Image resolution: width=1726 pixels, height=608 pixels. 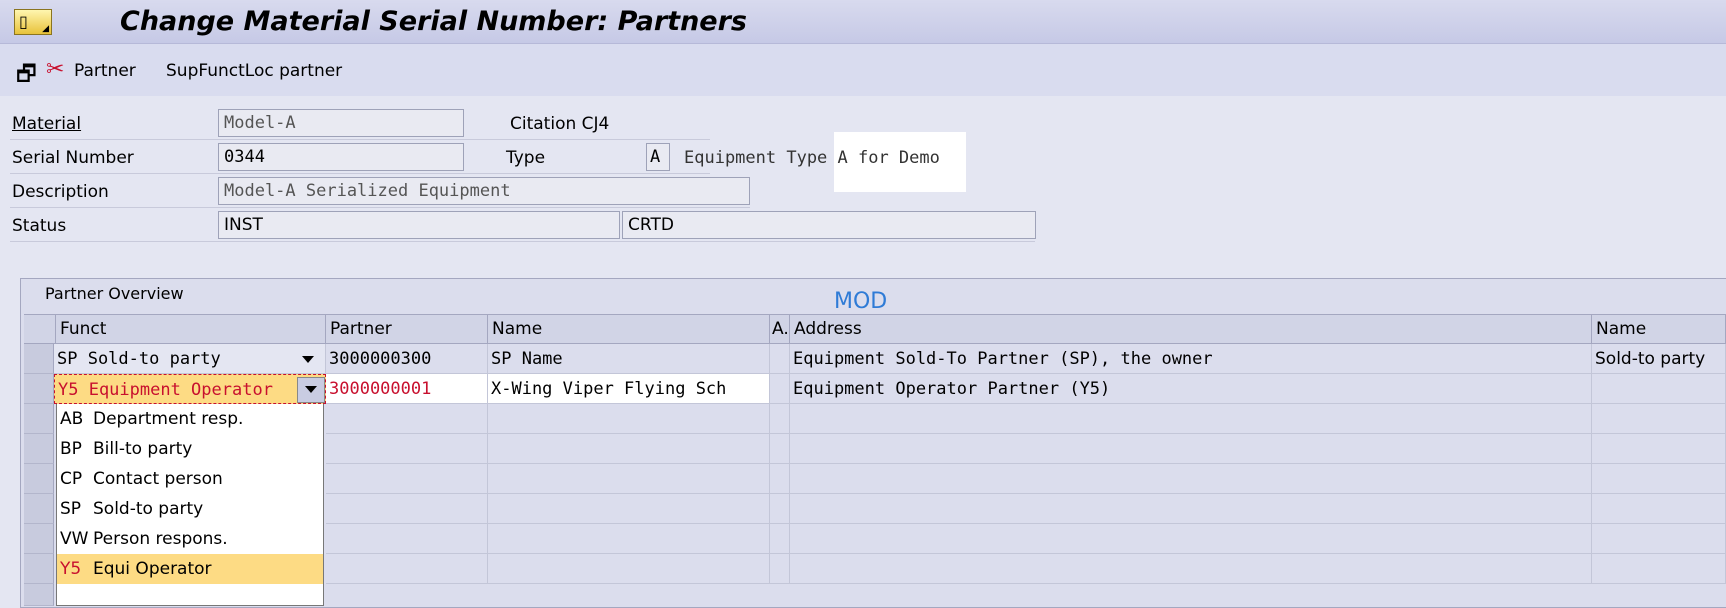 What do you see at coordinates (407, 389) in the screenshot?
I see `partner-cell: 3000000001` at bounding box center [407, 389].